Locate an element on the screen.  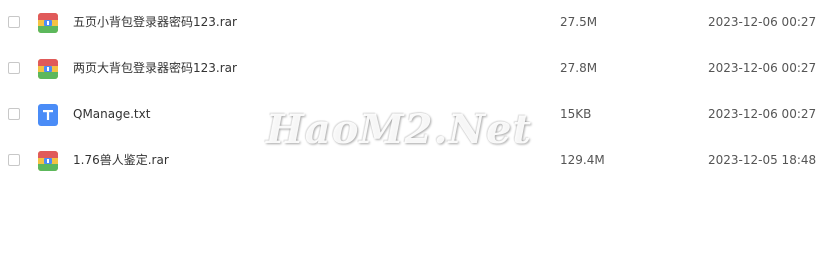
file-size: 27.5M is located at coordinates (579, 22).